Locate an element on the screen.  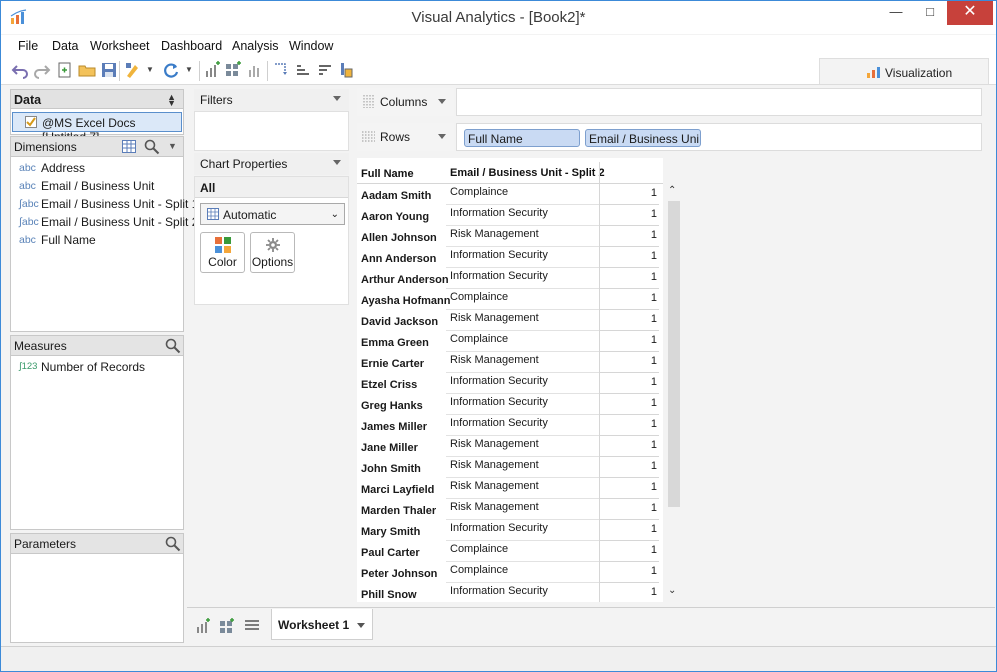
table-row: Paul Carter Complaince 1 is located at coordinates (510, 551).